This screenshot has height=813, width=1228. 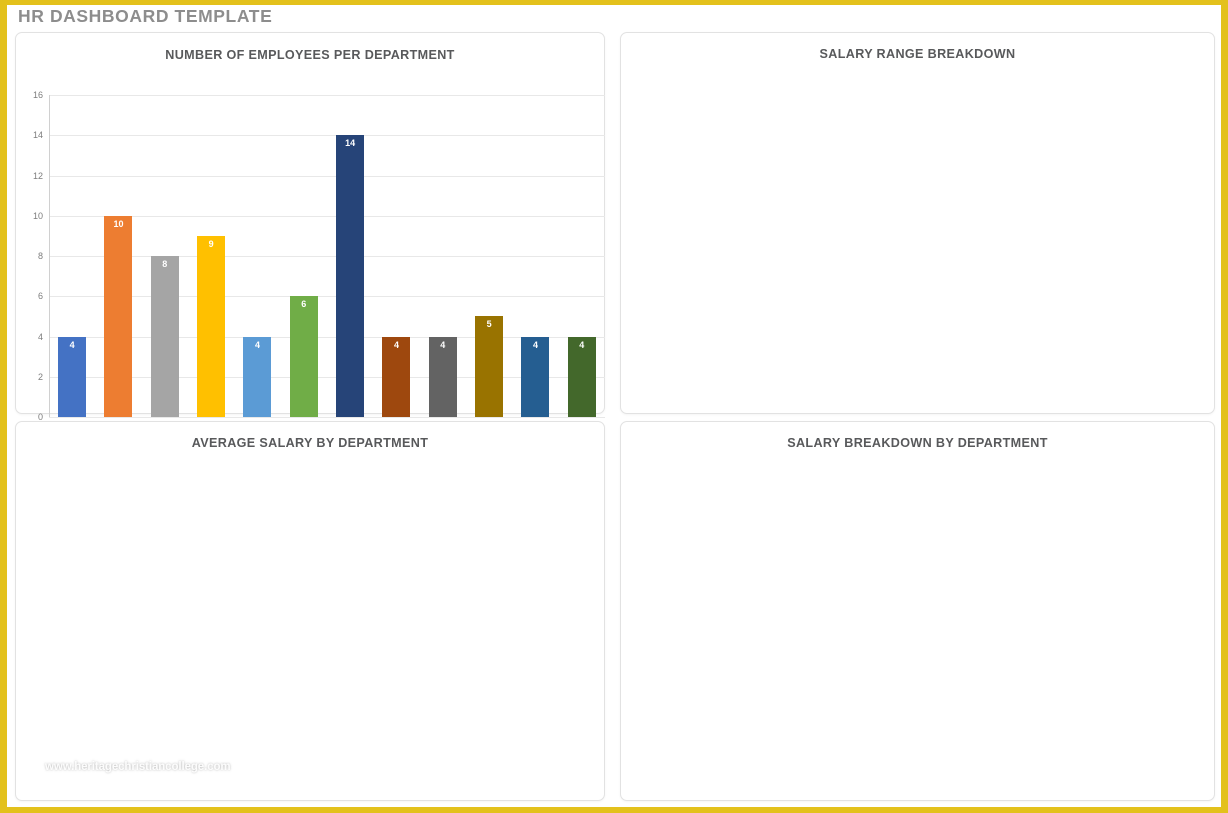 What do you see at coordinates (37, 95) in the screenshot?
I see `y-axis-tick: 16` at bounding box center [37, 95].